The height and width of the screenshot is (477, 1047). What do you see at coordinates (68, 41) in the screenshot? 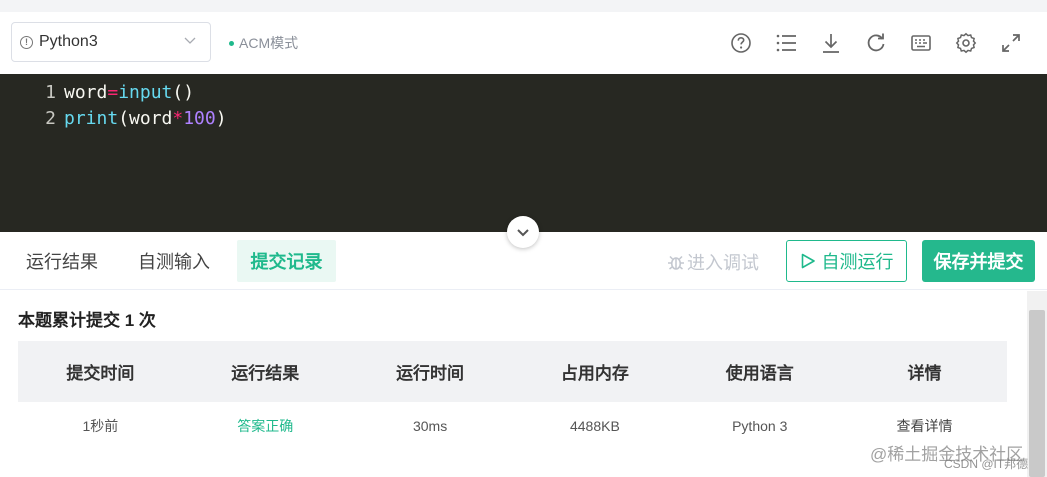
I see `language-value: Python3` at bounding box center [68, 41].